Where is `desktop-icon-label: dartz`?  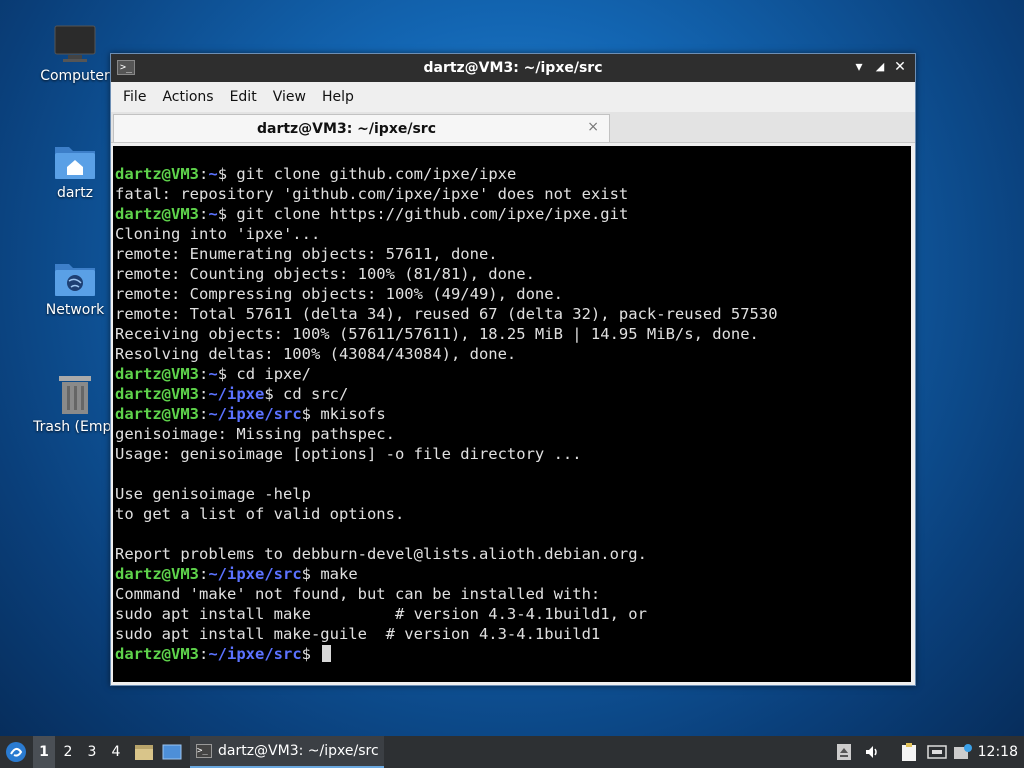 desktop-icon-label: dartz is located at coordinates (75, 193).